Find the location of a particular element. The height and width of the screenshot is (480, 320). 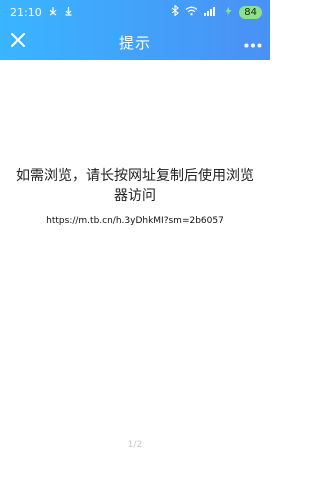

download-icon is located at coordinates (68, 12).